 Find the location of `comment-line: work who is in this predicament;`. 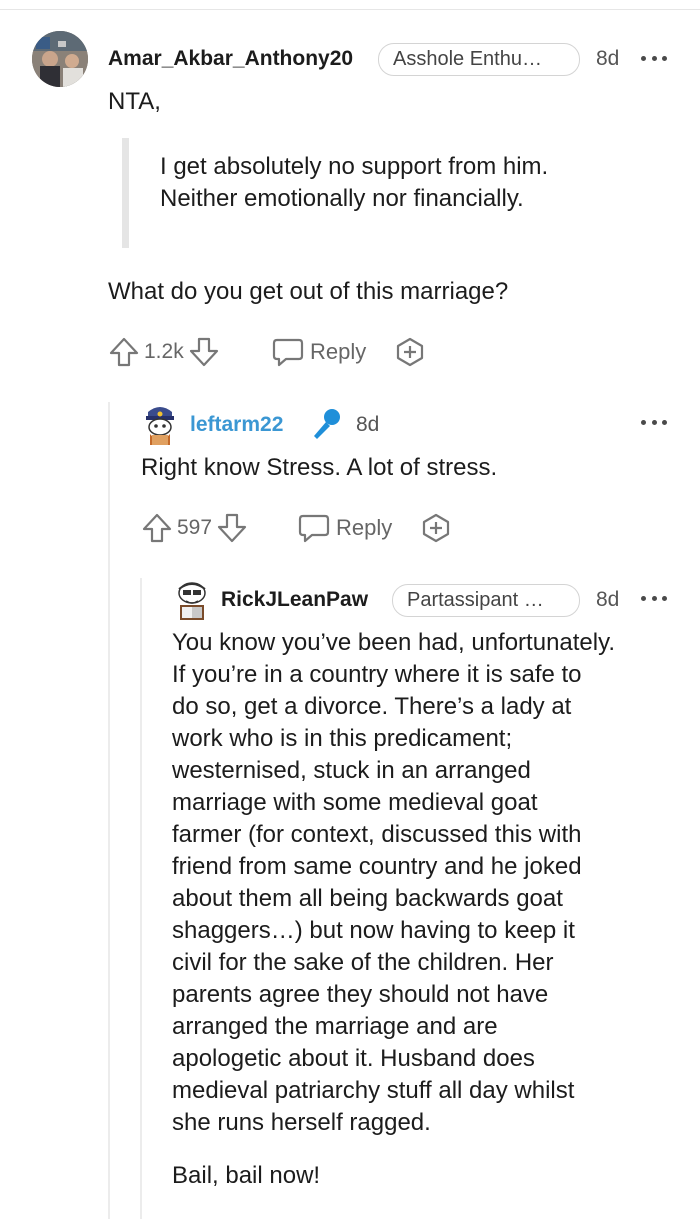

comment-line: work who is in this predicament; is located at coordinates (342, 738).